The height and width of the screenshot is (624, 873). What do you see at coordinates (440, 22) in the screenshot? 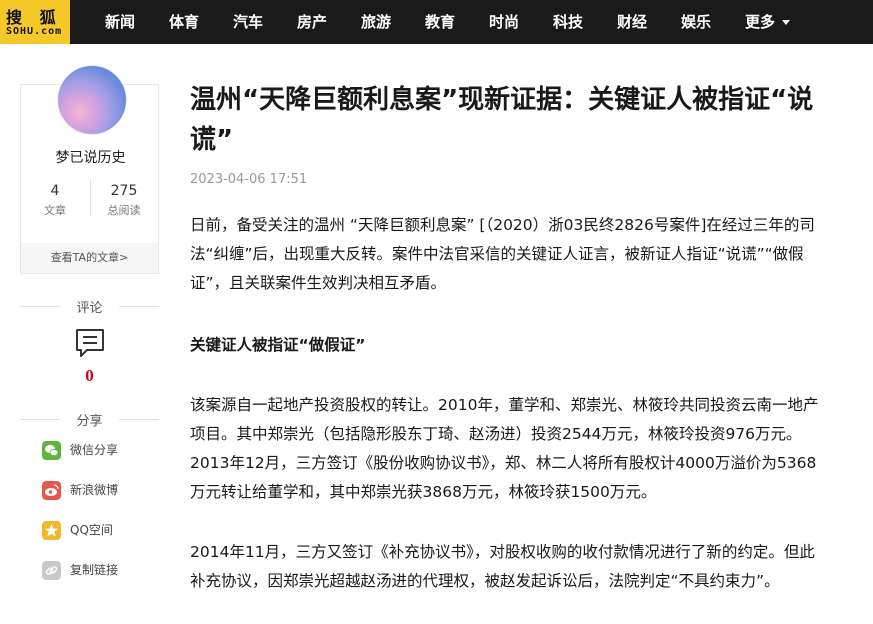
I see `nav-item-education: 教育` at bounding box center [440, 22].